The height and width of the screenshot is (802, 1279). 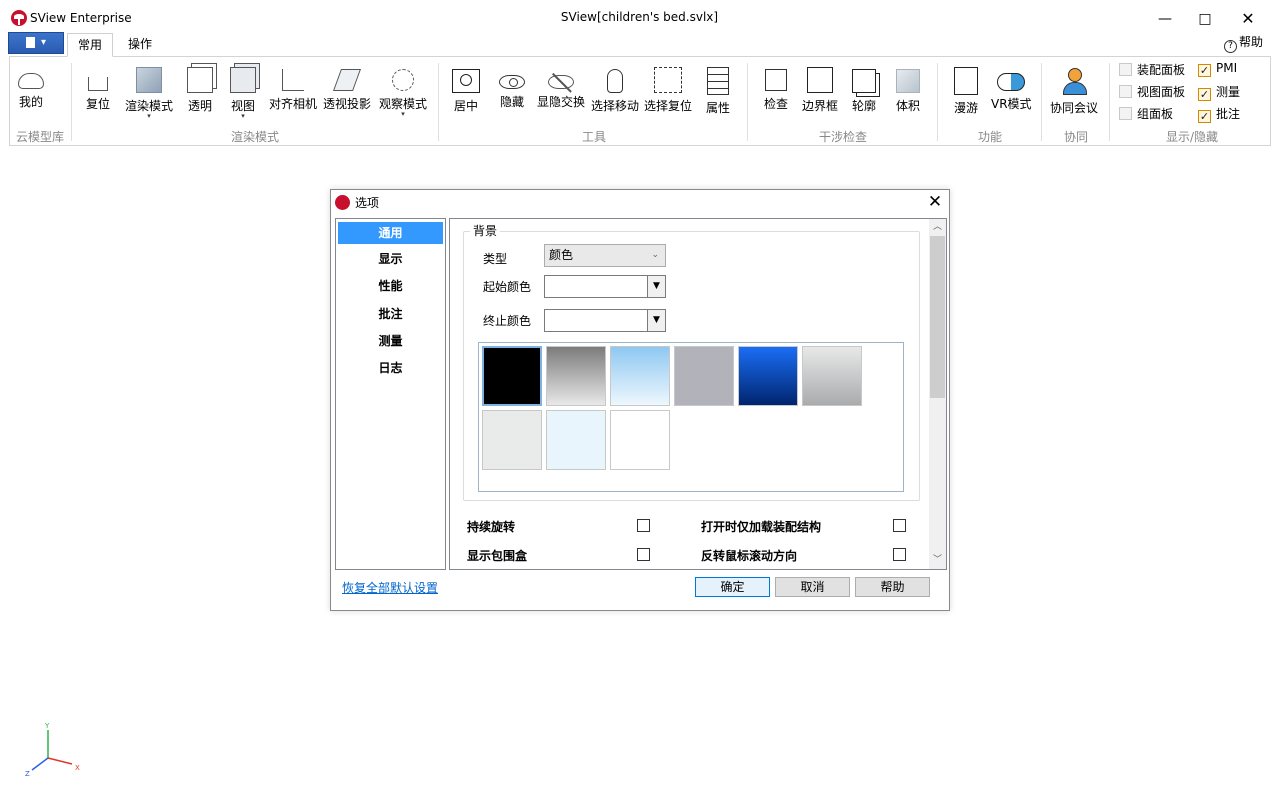 What do you see at coordinates (732, 587) in the screenshot?
I see `ok-button: 确定` at bounding box center [732, 587].